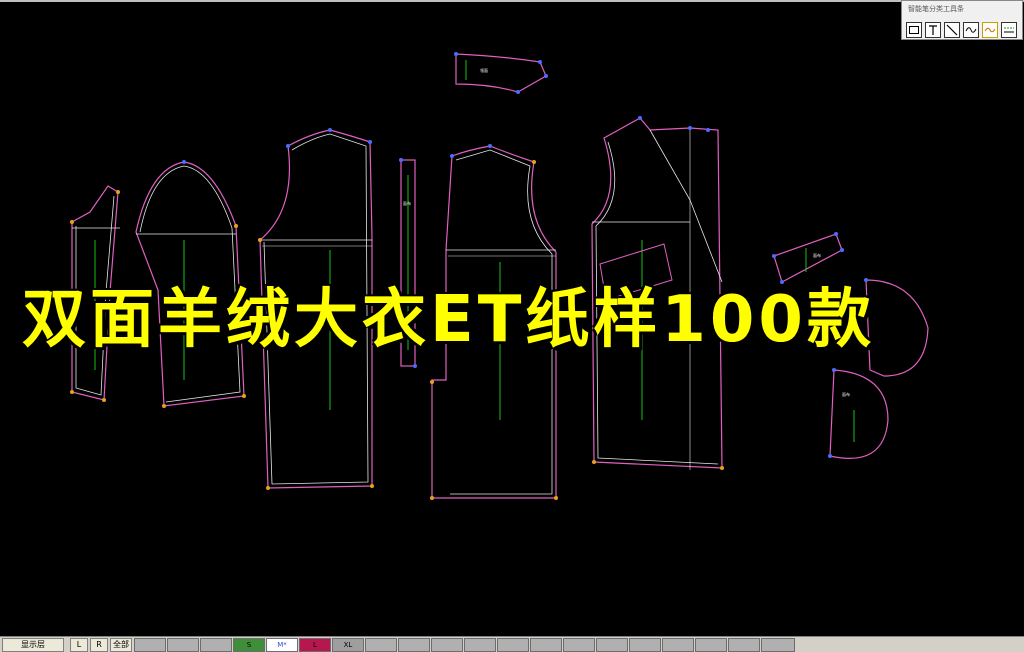 The image size is (1024, 652). I want to click on pattern-piece-collar: 领面, so click(501, 73).